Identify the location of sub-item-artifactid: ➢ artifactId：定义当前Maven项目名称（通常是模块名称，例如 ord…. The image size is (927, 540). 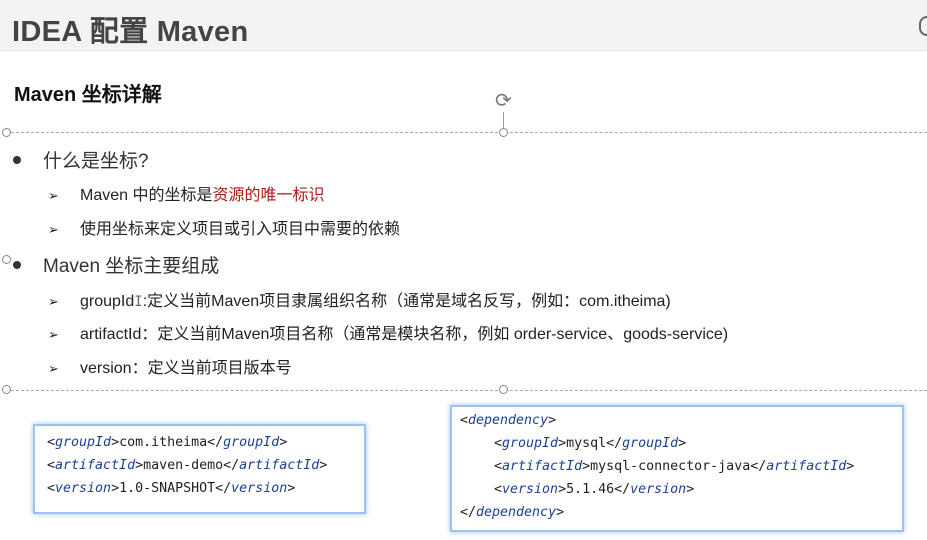
(388, 332).